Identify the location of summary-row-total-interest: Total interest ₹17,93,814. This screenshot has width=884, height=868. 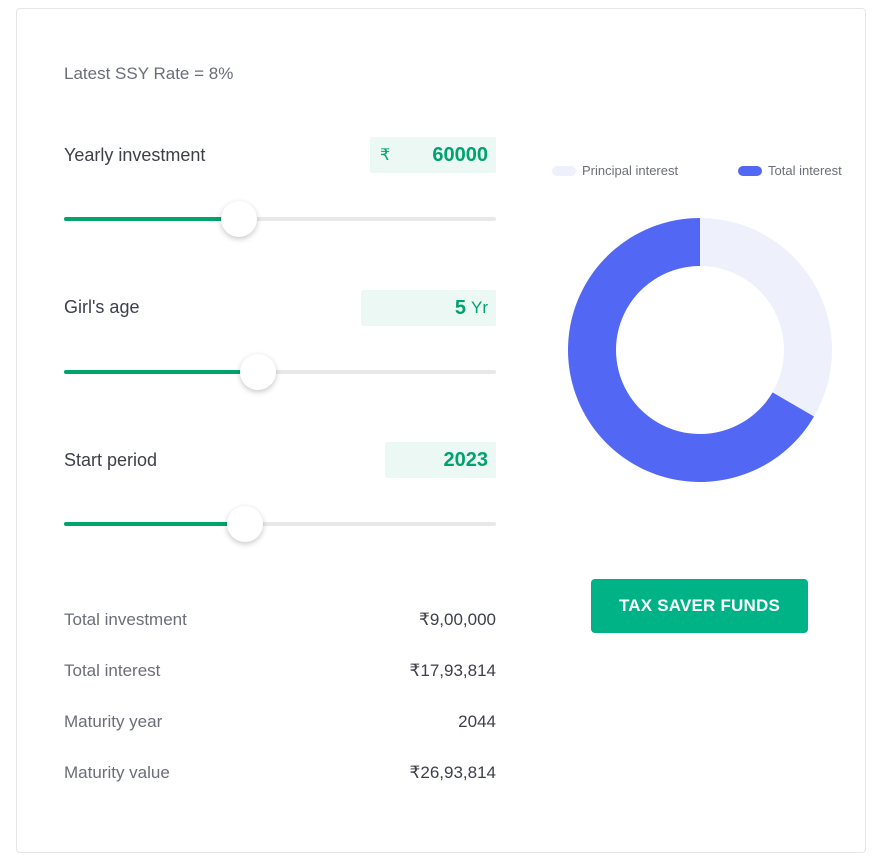
(280, 671).